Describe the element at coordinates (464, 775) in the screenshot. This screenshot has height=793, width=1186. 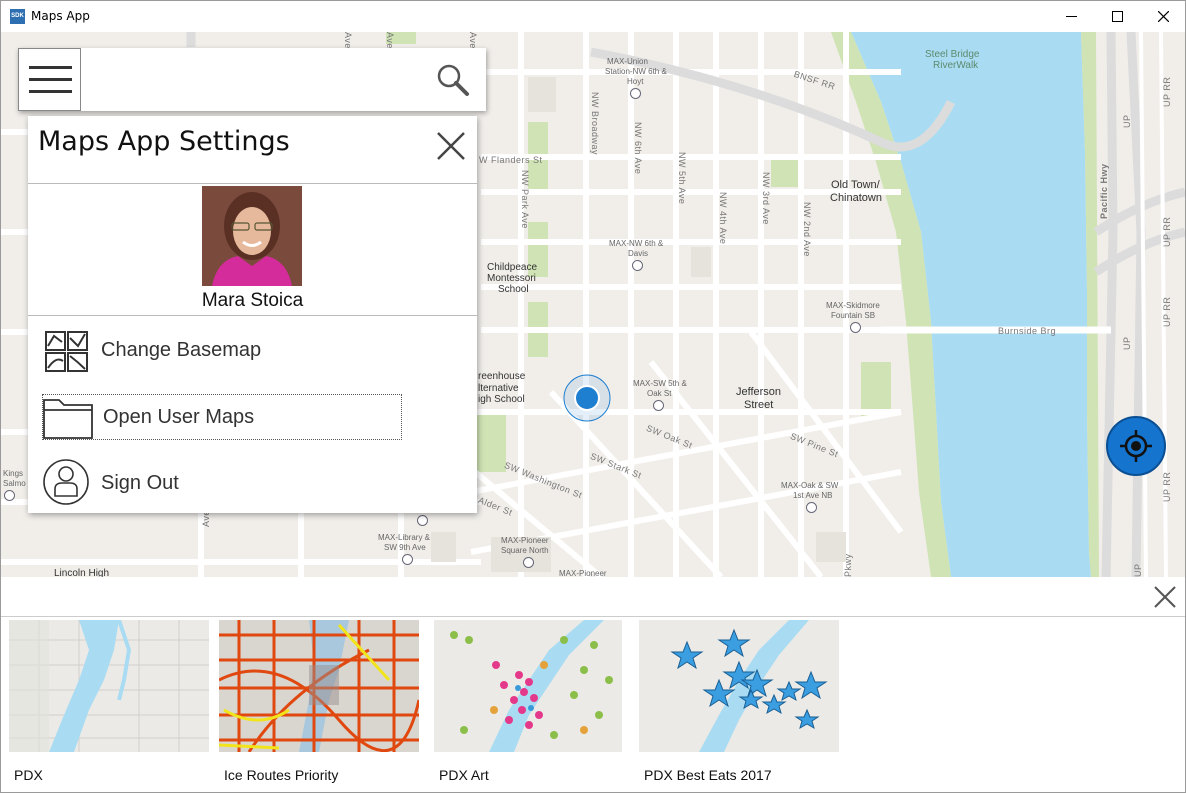
I see `map-card-title: PDX Art` at that location.